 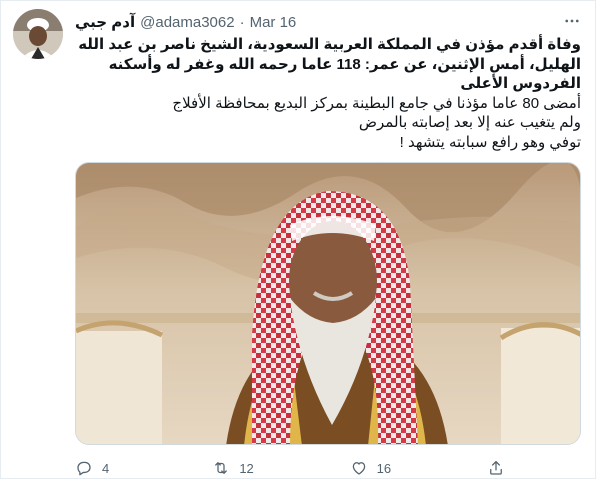 I want to click on retweet-icon, so click(x=221, y=468).